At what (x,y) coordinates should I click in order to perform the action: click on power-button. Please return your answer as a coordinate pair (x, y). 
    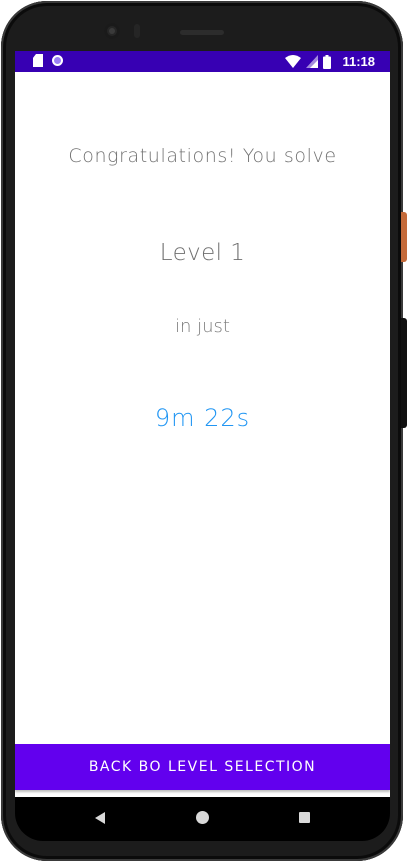
    Looking at the image, I should click on (404, 237).